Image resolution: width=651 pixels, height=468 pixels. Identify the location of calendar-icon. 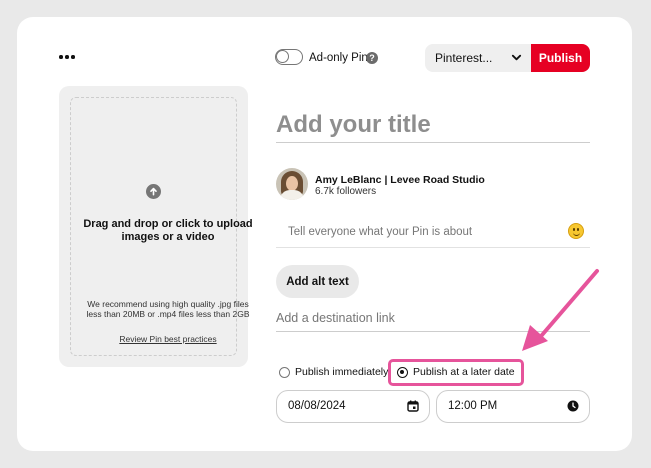
(413, 406).